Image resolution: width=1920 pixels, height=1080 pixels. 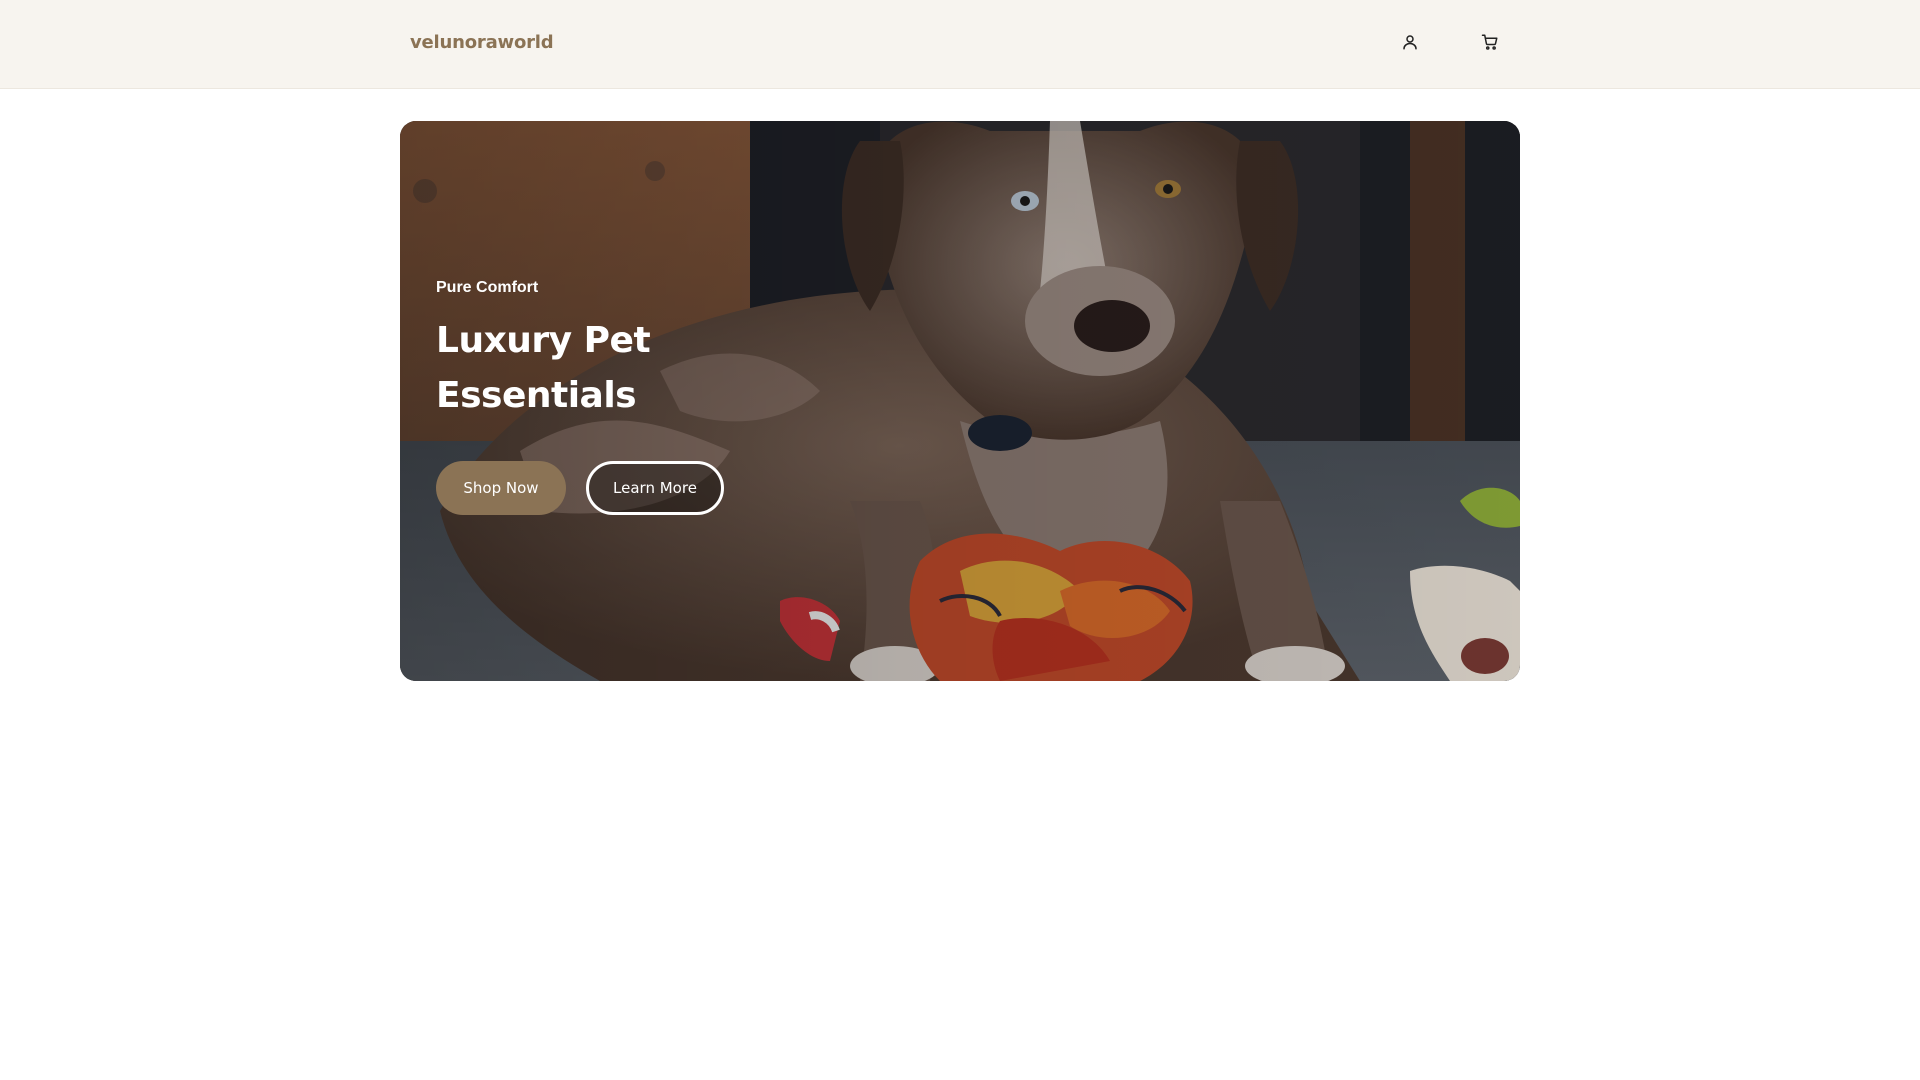 I want to click on hero-title-line-1: Luxury Pet, so click(x=543, y=340).